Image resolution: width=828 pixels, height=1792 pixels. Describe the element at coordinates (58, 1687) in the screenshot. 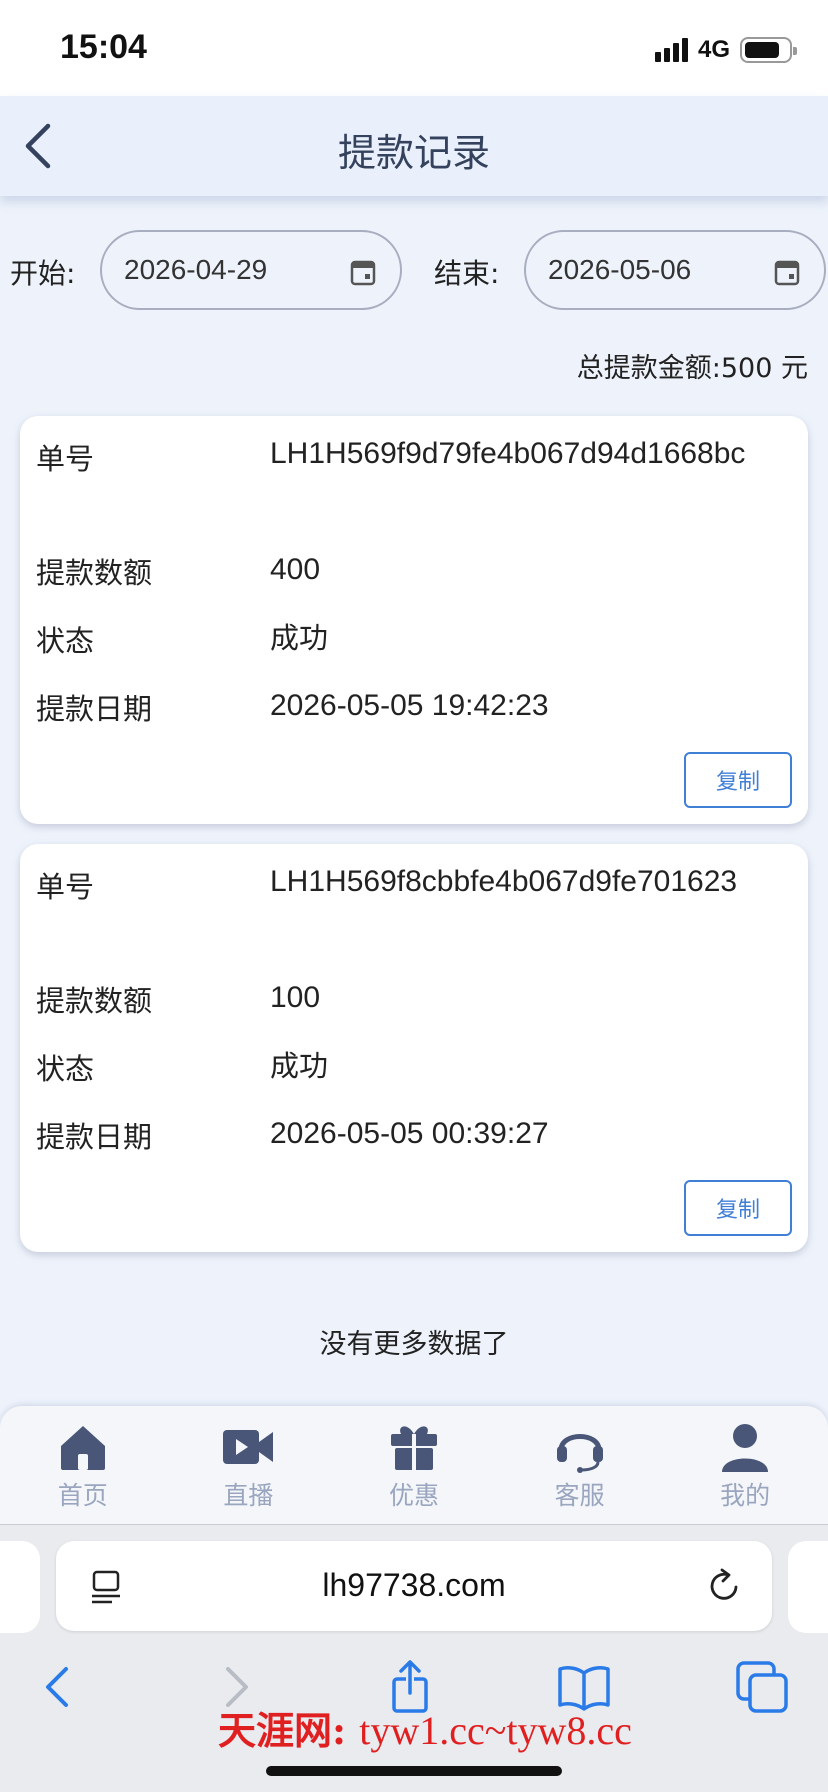

I see `browser-back-icon` at that location.